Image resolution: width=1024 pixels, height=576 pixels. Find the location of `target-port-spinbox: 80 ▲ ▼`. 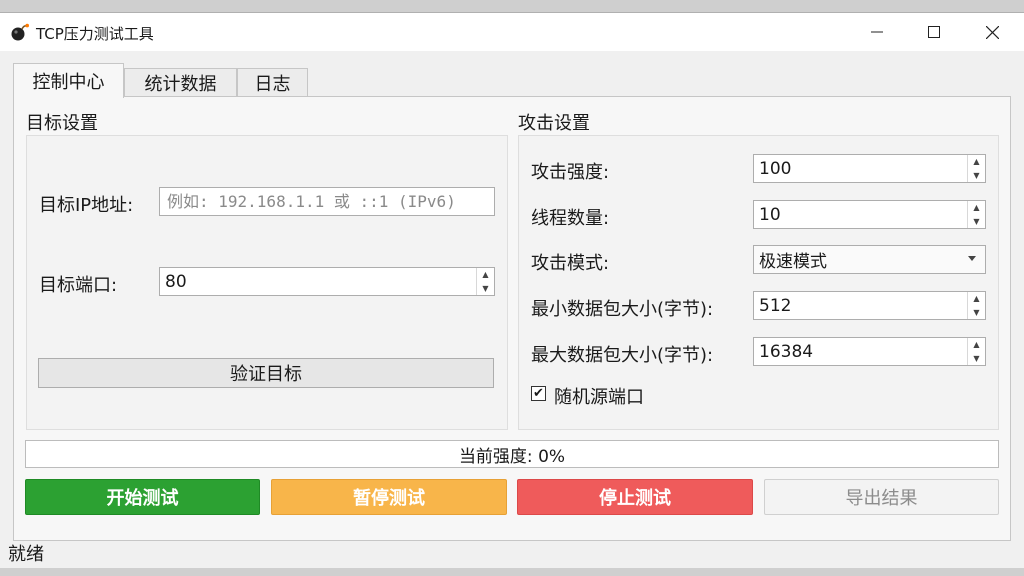

target-port-spinbox: 80 ▲ ▼ is located at coordinates (327, 281).